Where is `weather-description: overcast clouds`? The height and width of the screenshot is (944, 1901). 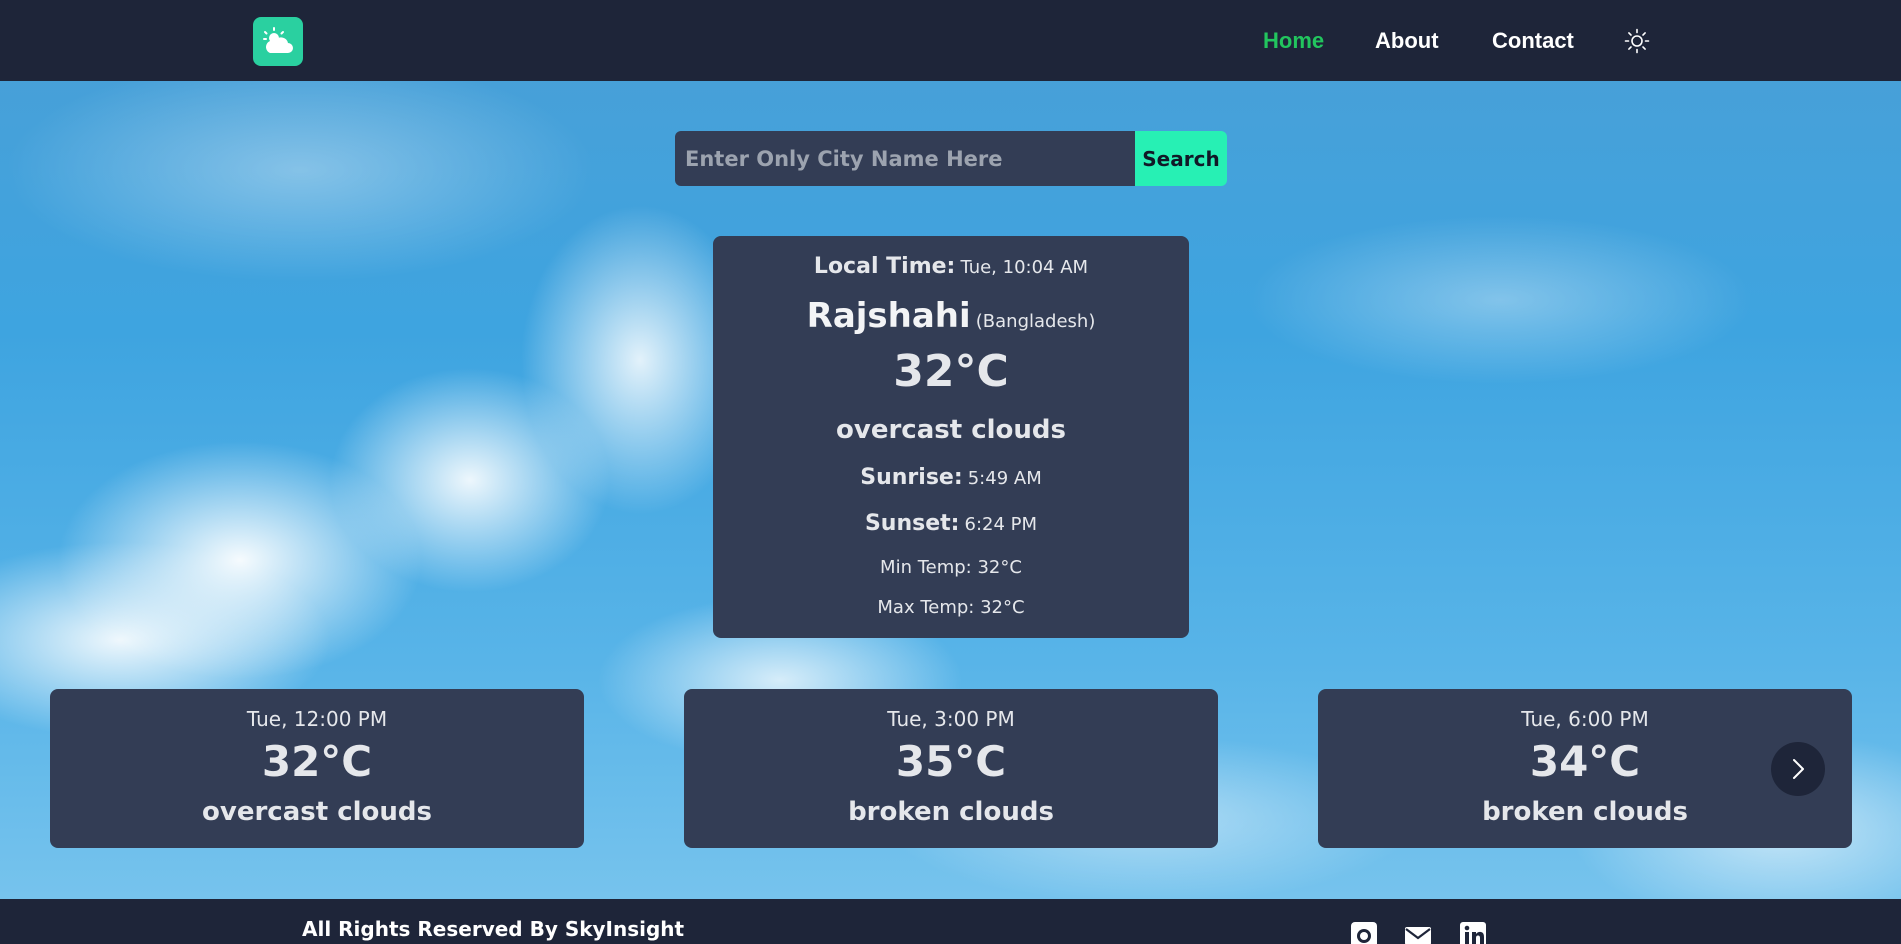
weather-description: overcast clouds is located at coordinates (951, 430).